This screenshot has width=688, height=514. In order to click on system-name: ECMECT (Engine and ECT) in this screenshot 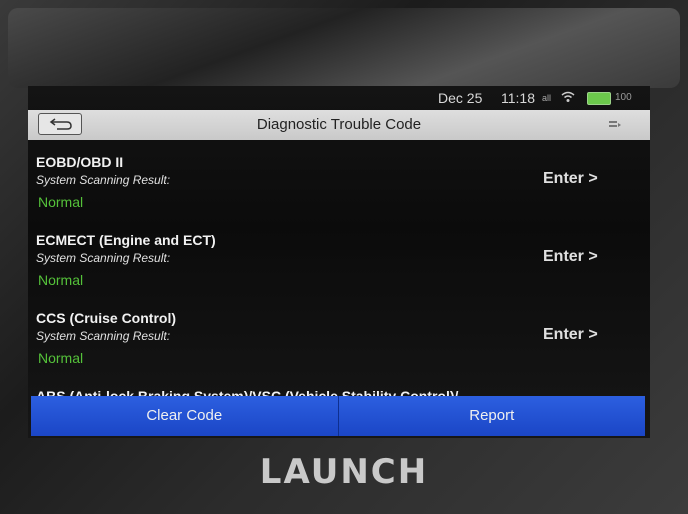, I will do `click(126, 240)`.